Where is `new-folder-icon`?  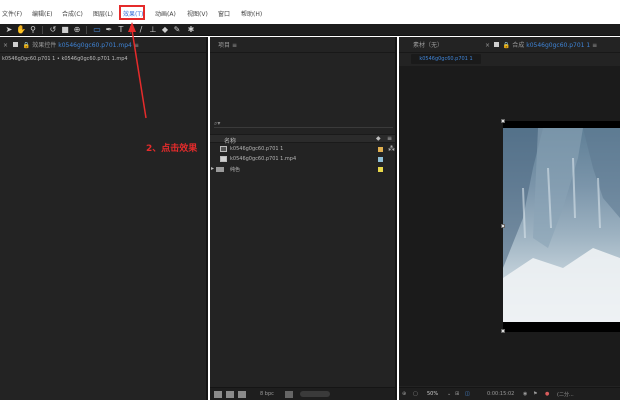 new-folder-icon is located at coordinates (230, 394).